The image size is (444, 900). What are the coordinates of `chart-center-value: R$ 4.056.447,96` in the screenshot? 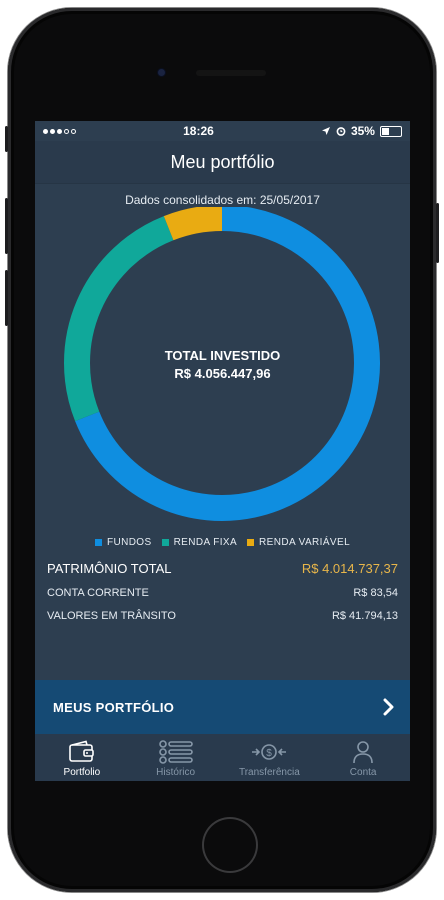 It's located at (222, 373).